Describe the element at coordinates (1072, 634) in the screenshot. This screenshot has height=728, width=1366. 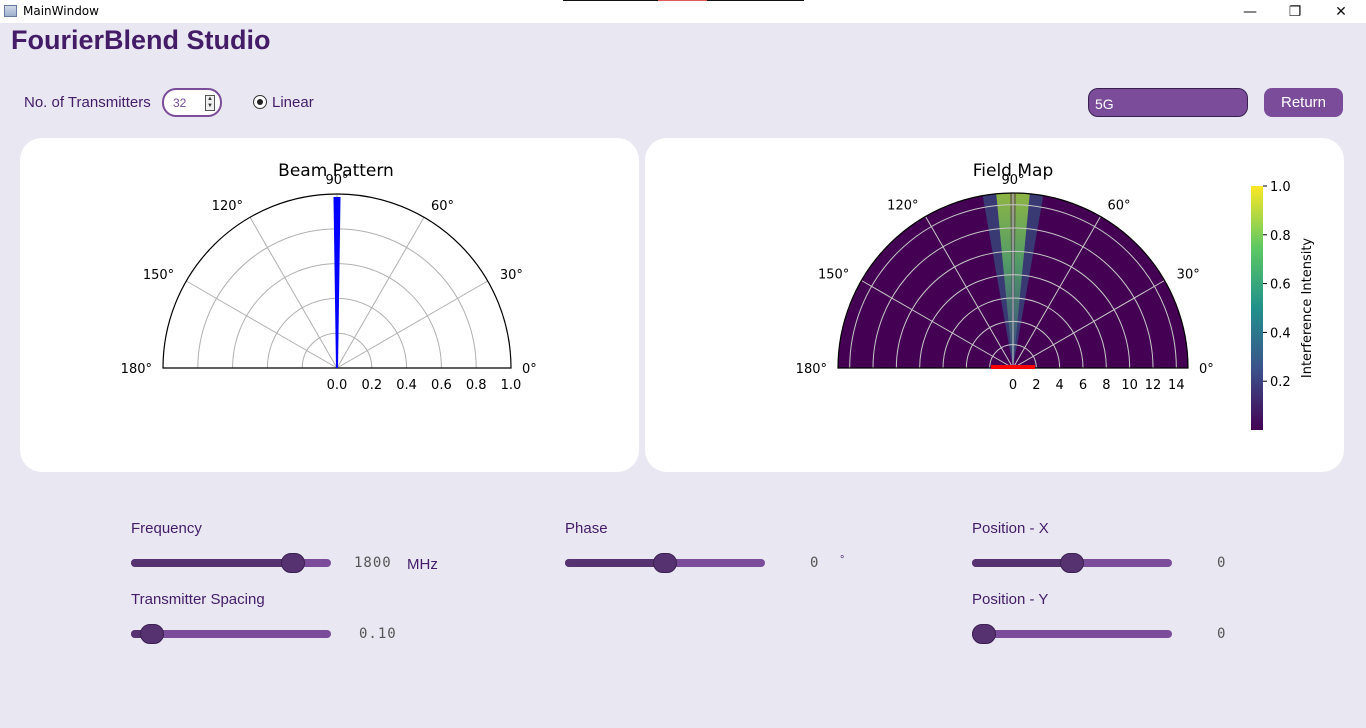
I see `position-y-slider` at that location.